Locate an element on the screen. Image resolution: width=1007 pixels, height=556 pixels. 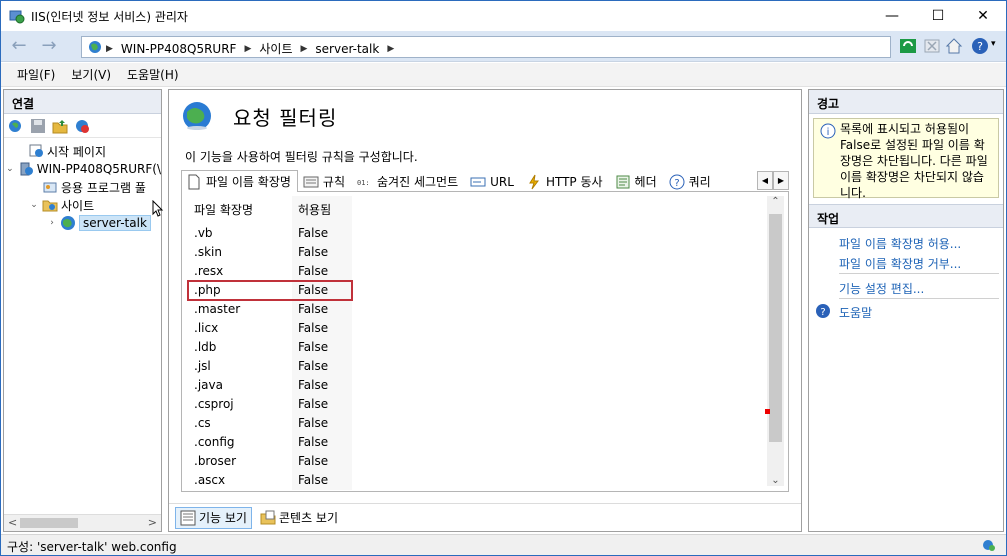
back-button: ← is located at coordinates (19, 47).